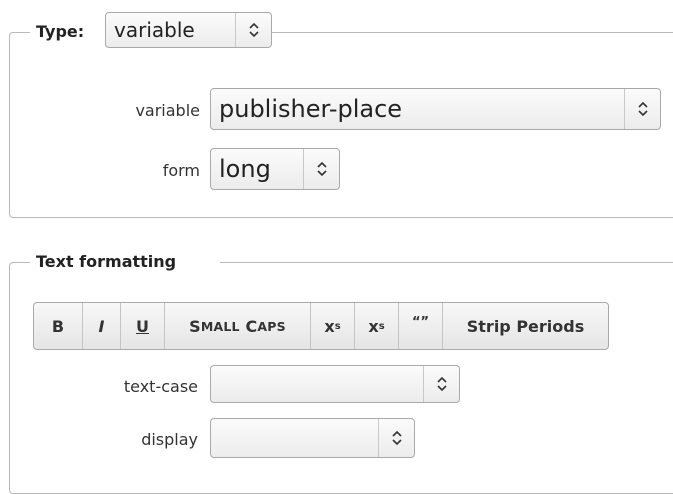 This screenshot has width=673, height=494. What do you see at coordinates (275, 169) in the screenshot?
I see `form-select: long` at bounding box center [275, 169].